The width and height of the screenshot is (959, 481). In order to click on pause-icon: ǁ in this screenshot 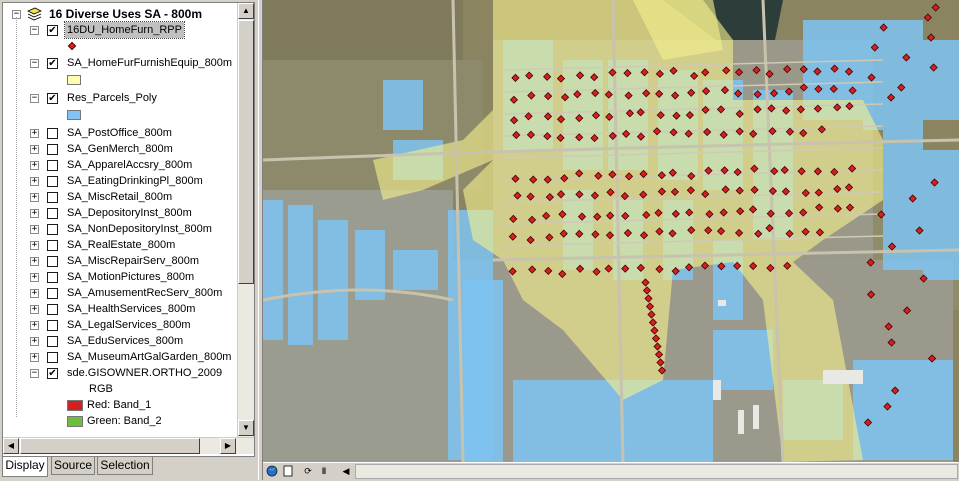, I will do `click(324, 471)`.